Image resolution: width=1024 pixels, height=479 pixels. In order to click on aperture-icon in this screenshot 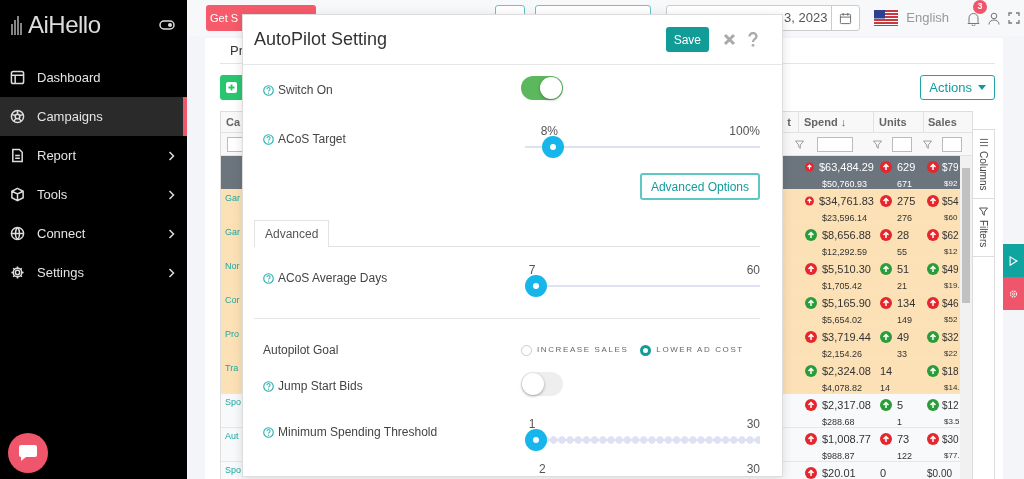, I will do `click(17, 116)`.